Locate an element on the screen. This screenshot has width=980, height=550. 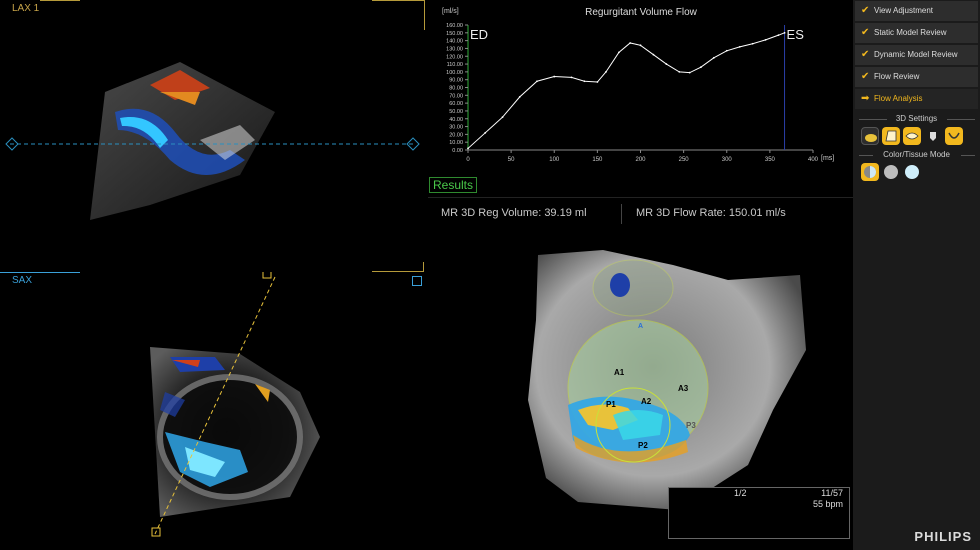
y-tick-label: 30.00 is located at coordinates (456, 128).